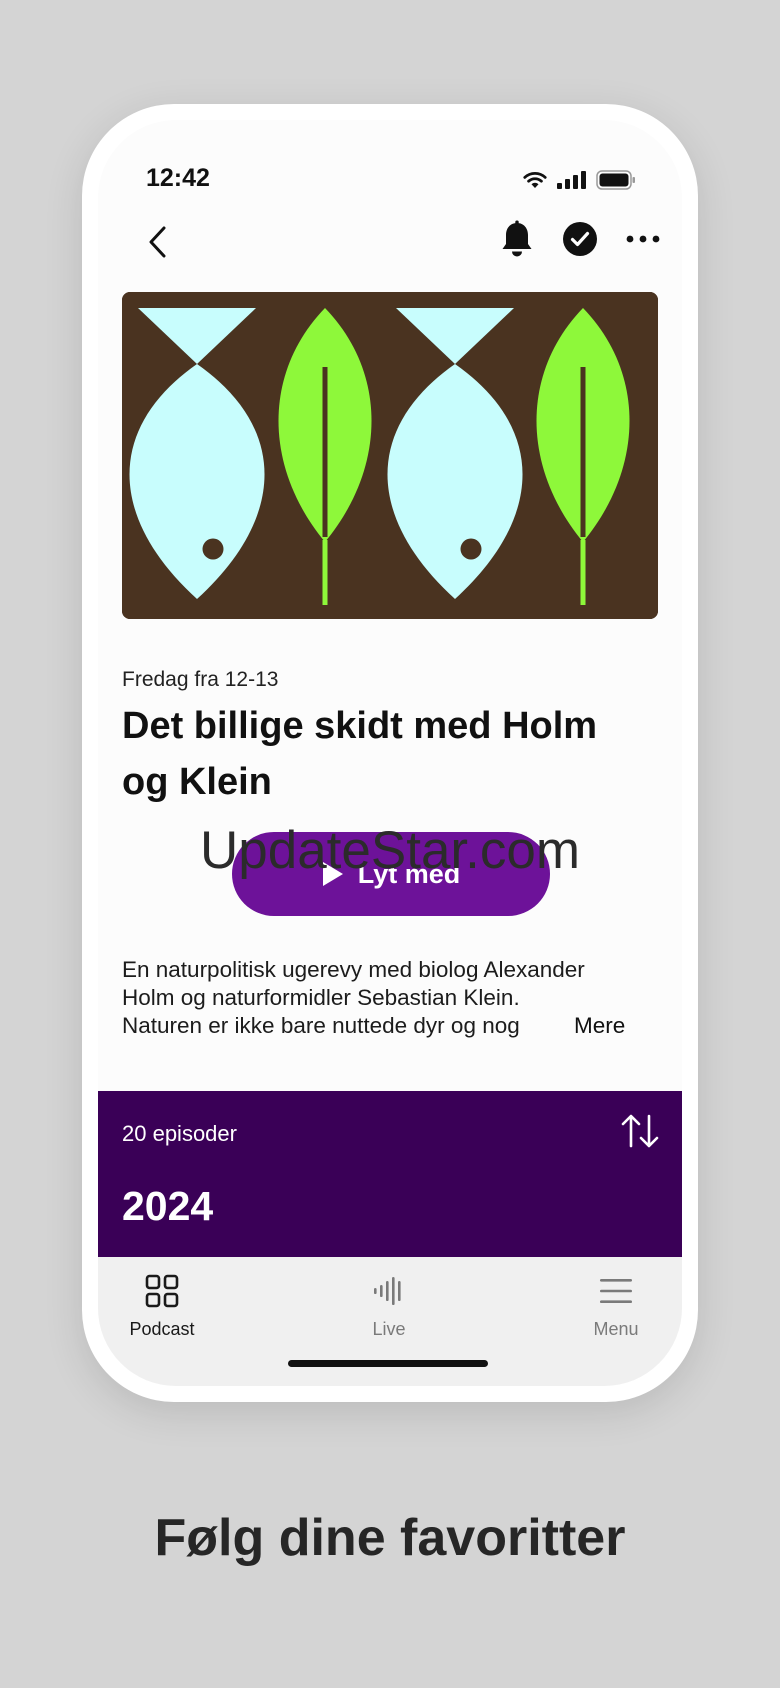 The width and height of the screenshot is (780, 1688). I want to click on more-options-button, so click(643, 239).